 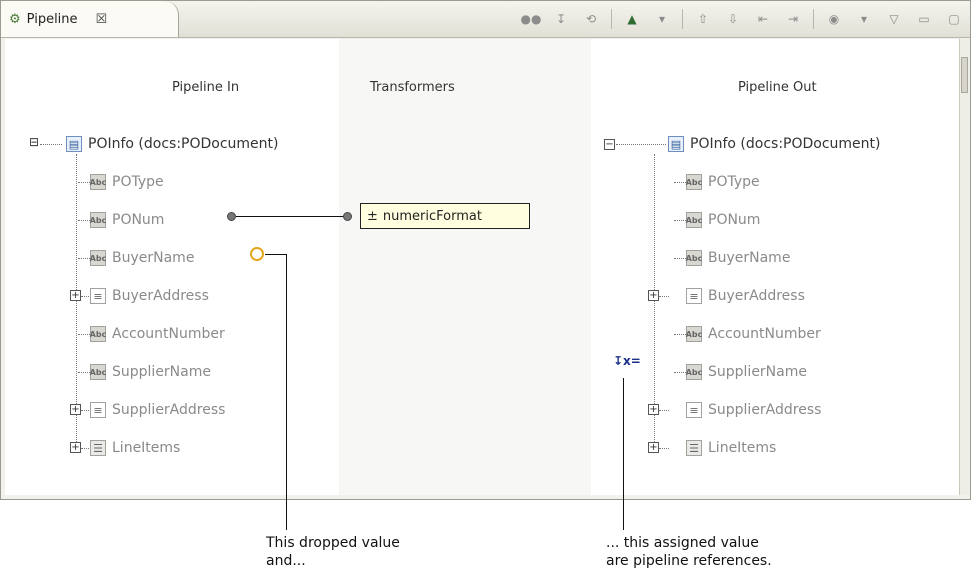 What do you see at coordinates (231, 216) in the screenshot?
I see `link-start-dot` at bounding box center [231, 216].